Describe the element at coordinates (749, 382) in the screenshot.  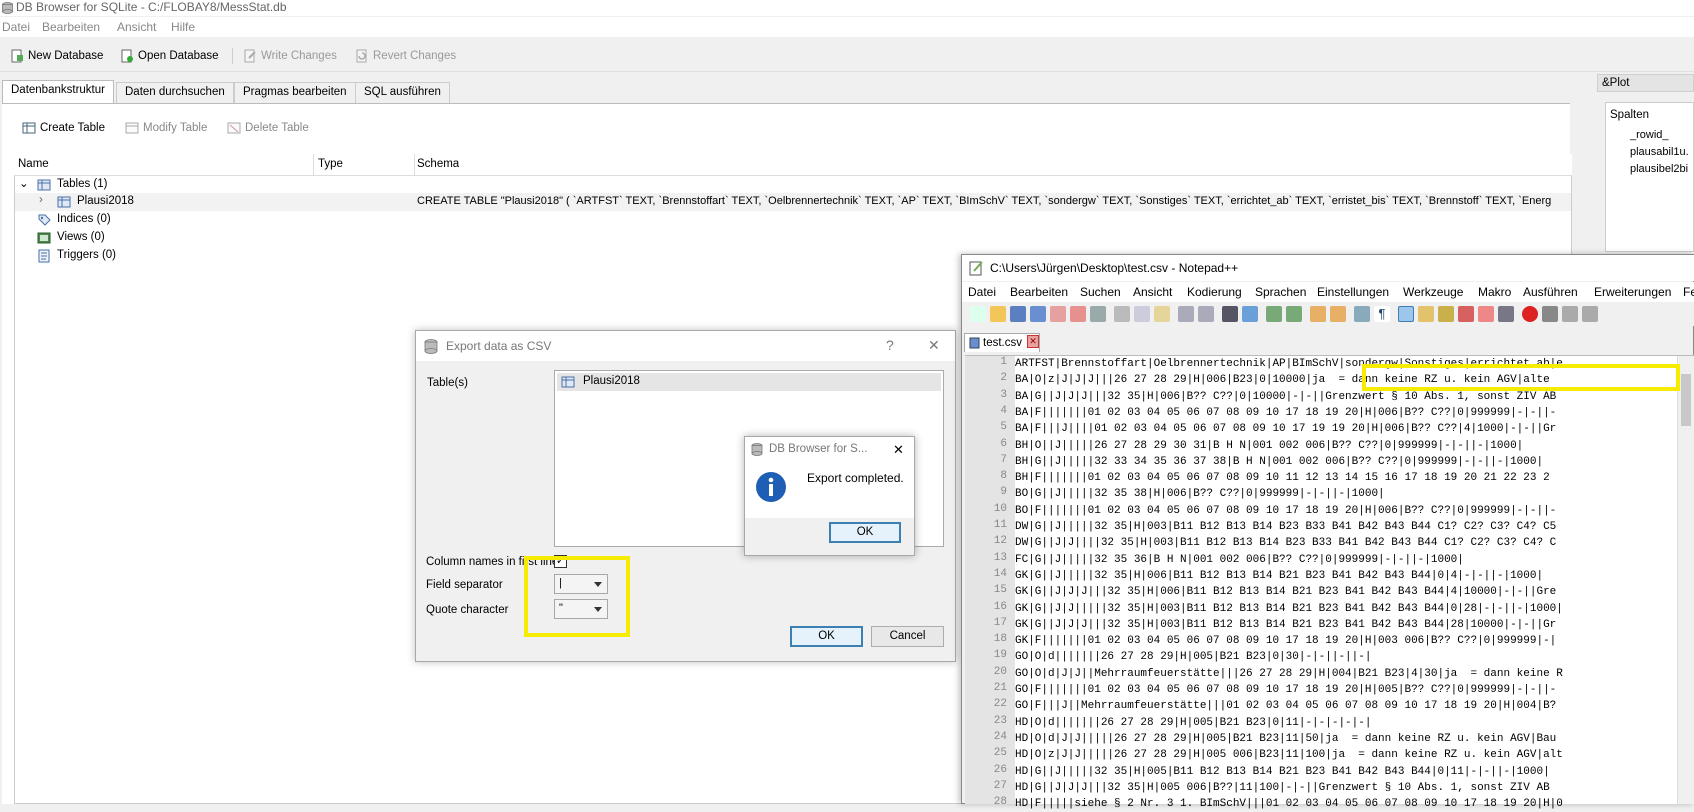
I see `list-item-selected: Plausi2018` at that location.